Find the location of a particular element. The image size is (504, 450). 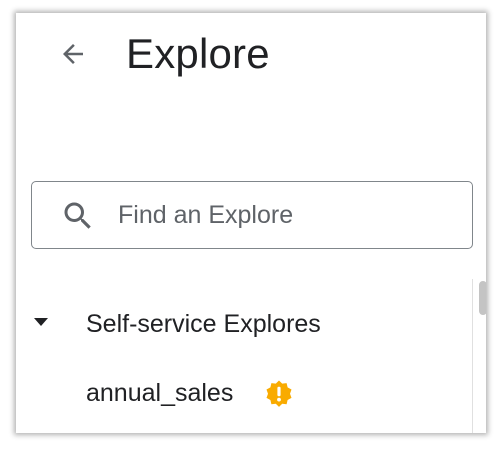

search-field is located at coordinates (252, 215).